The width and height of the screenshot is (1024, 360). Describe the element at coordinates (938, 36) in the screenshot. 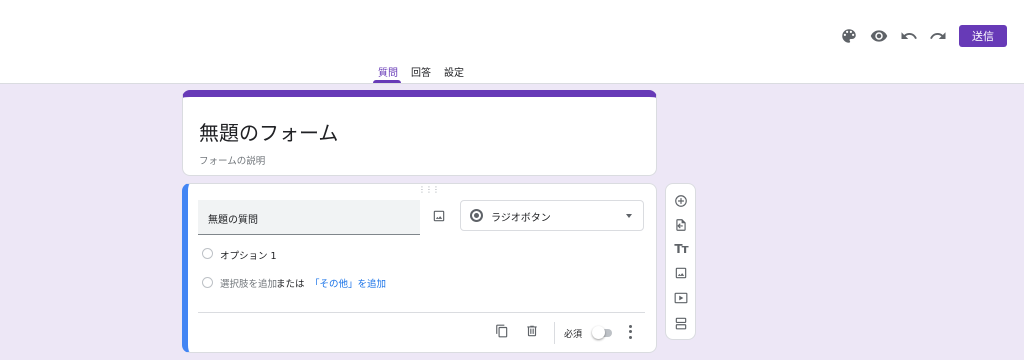

I see `redo-icon` at that location.